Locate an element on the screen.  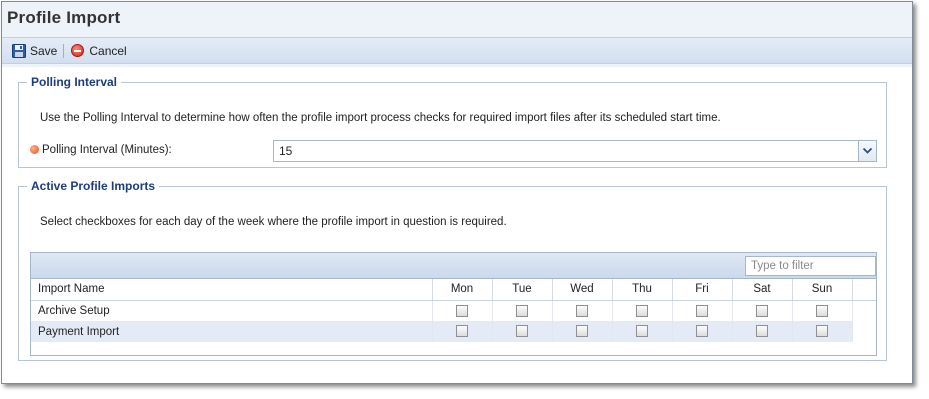
save-button: Save is located at coordinates (35, 50).